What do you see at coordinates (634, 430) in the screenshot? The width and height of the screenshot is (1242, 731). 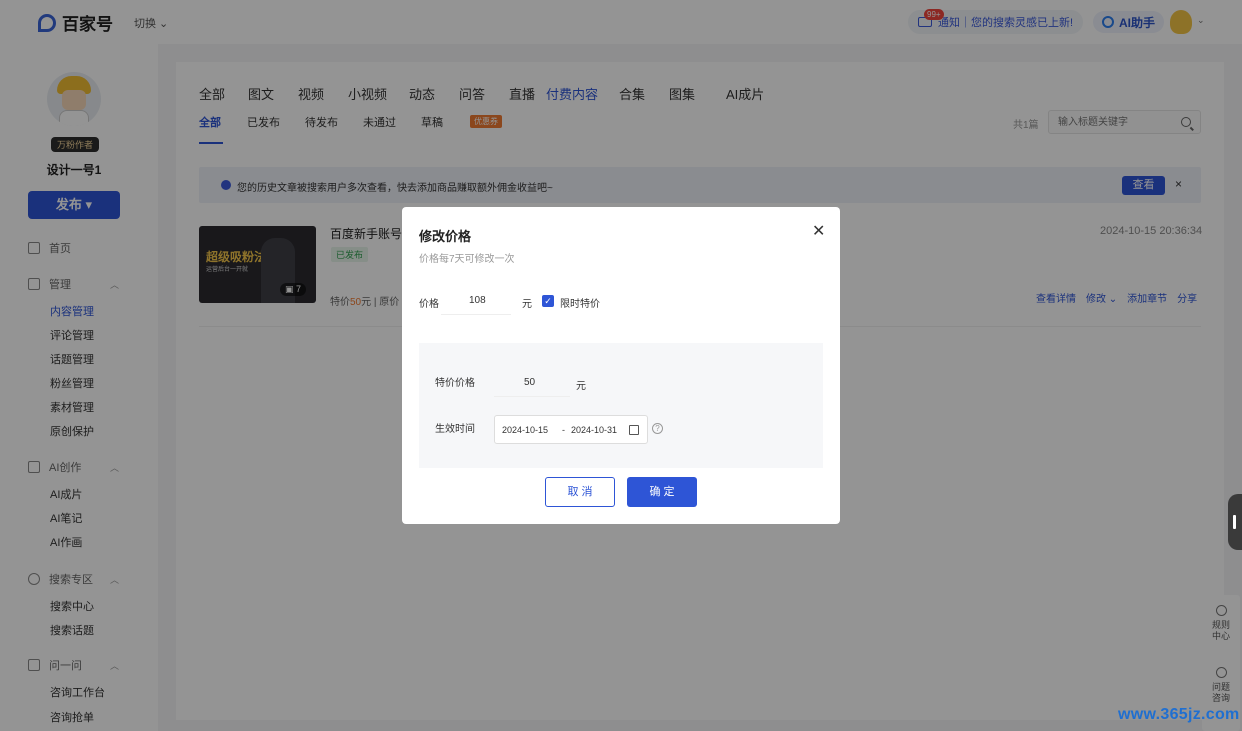 I see `calendar-icon` at bounding box center [634, 430].